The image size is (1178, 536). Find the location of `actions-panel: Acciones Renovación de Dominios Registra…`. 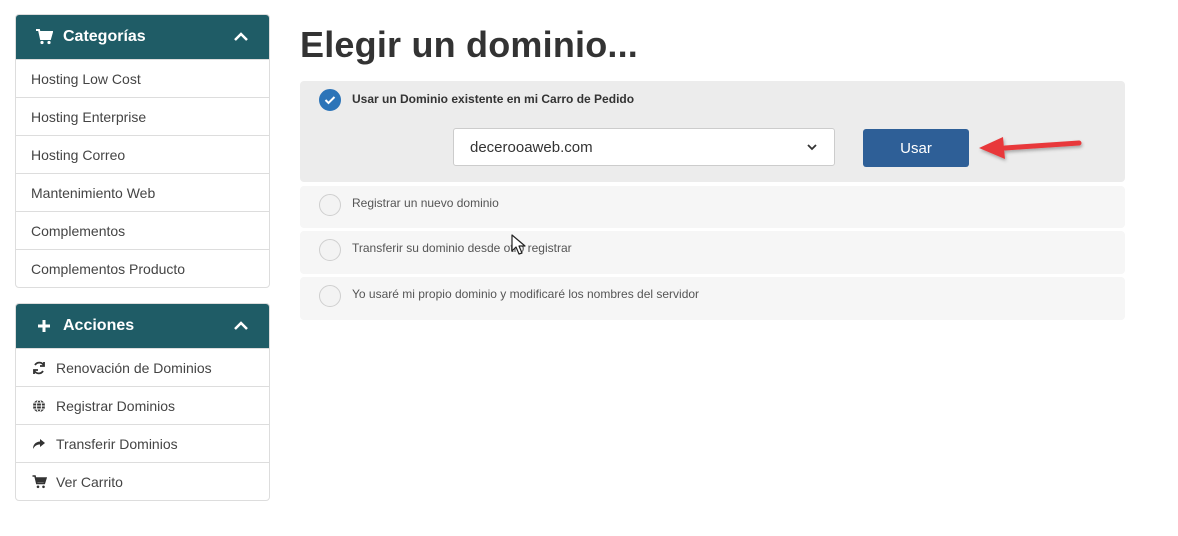

actions-panel: Acciones Renovación de Dominios Registra… is located at coordinates (142, 402).